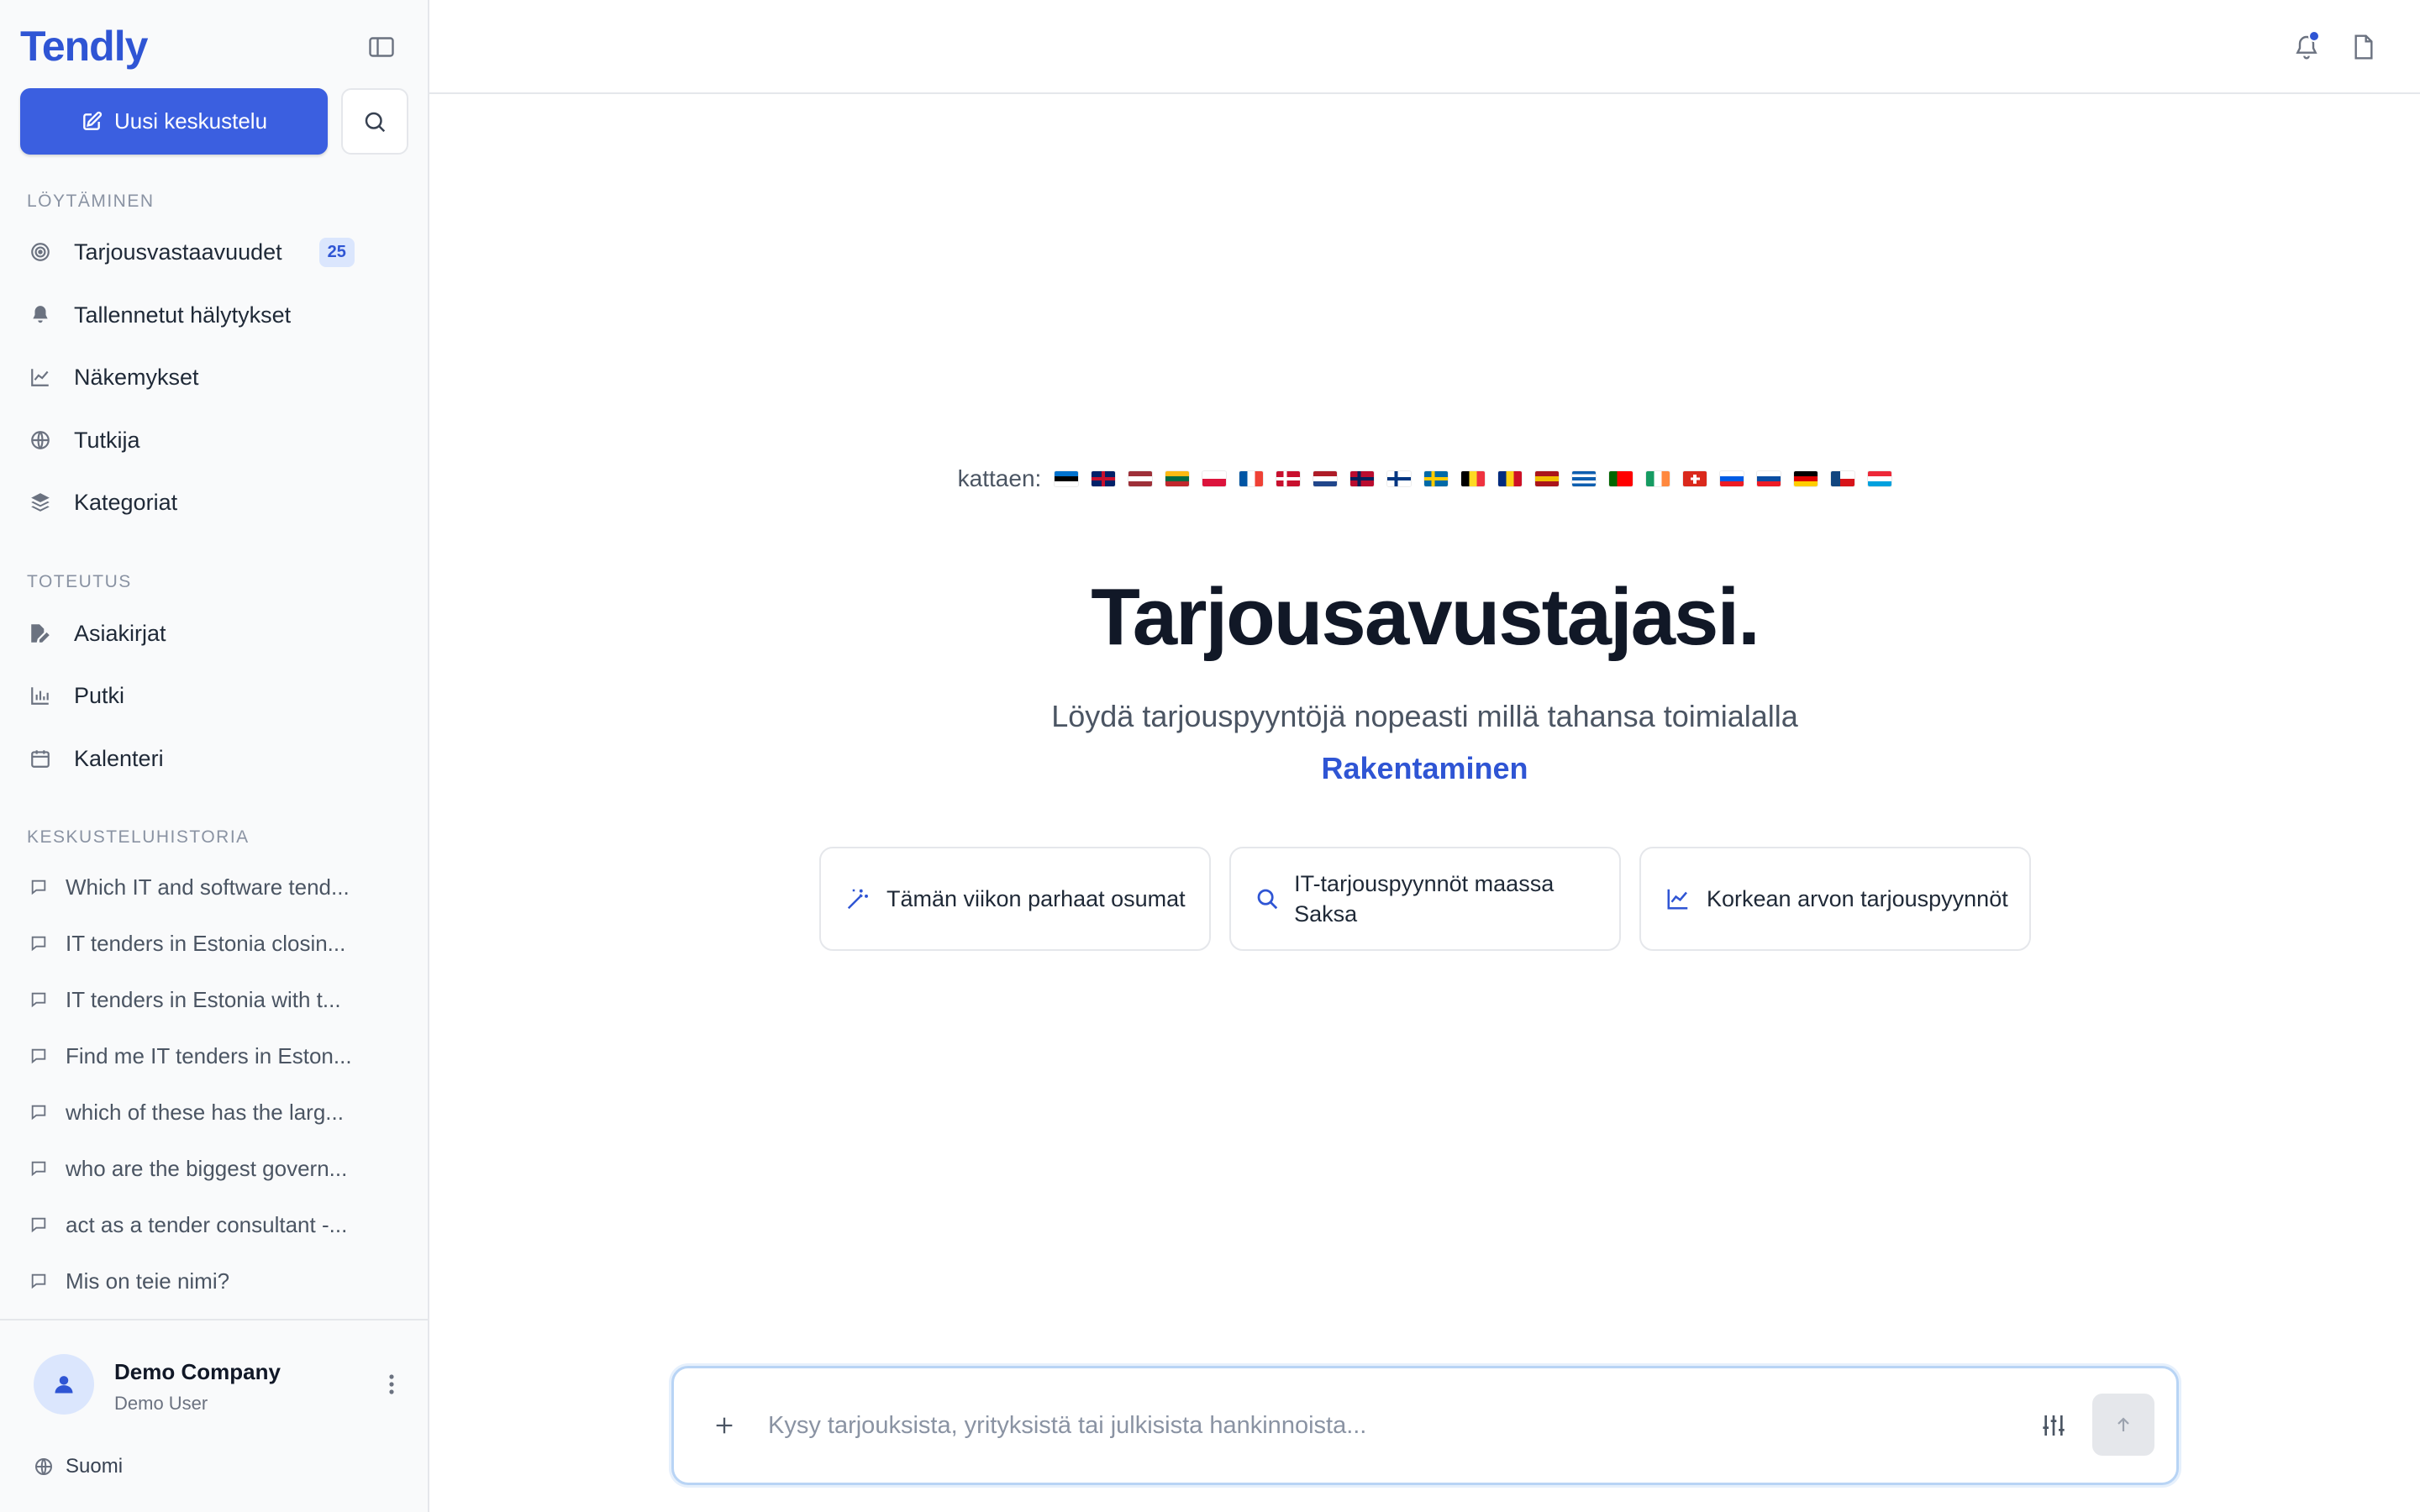 The width and height of the screenshot is (2420, 1512). What do you see at coordinates (1806, 478) in the screenshot?
I see `flag-germany-icon` at bounding box center [1806, 478].